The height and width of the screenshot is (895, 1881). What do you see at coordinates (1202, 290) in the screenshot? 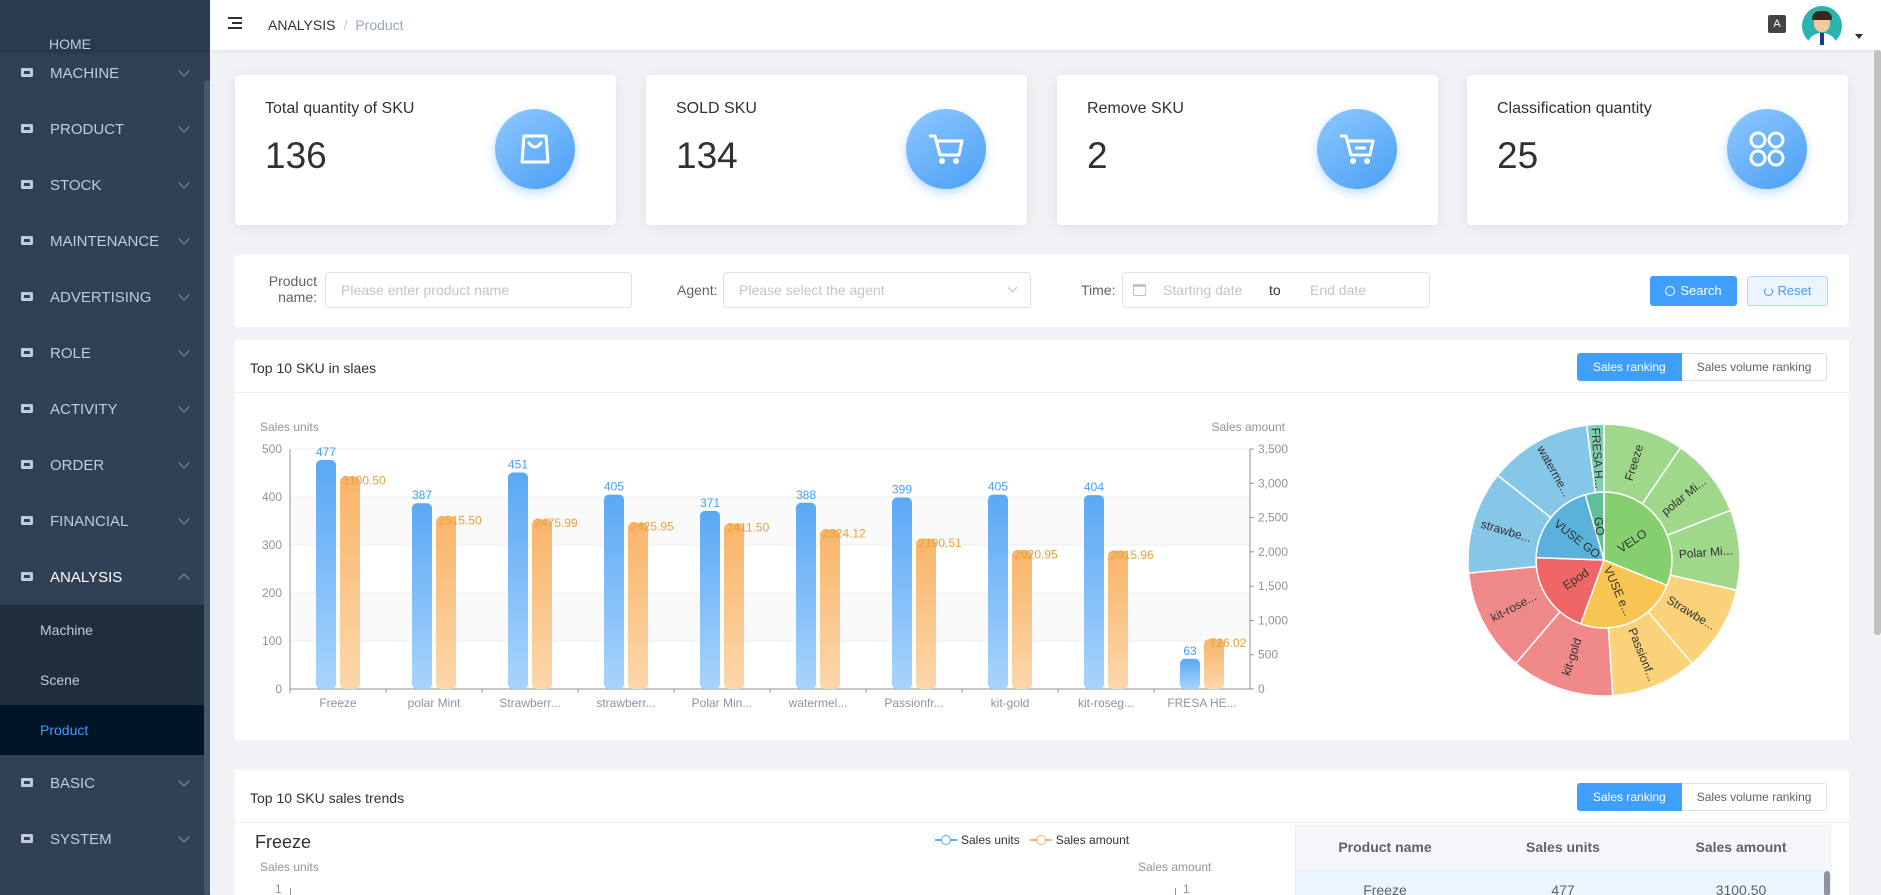
I see `start-date-input: Starting date` at bounding box center [1202, 290].